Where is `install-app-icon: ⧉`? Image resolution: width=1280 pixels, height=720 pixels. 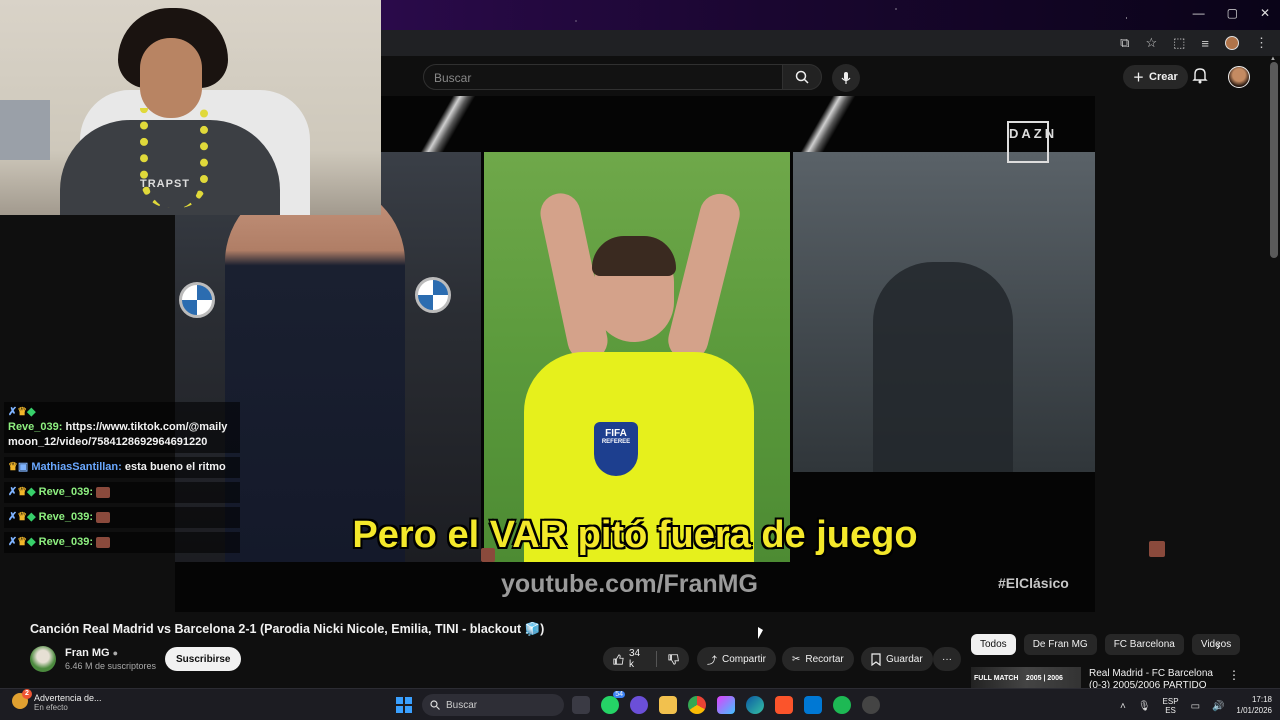
install-app-icon: ⧉ is located at coordinates (1124, 43).